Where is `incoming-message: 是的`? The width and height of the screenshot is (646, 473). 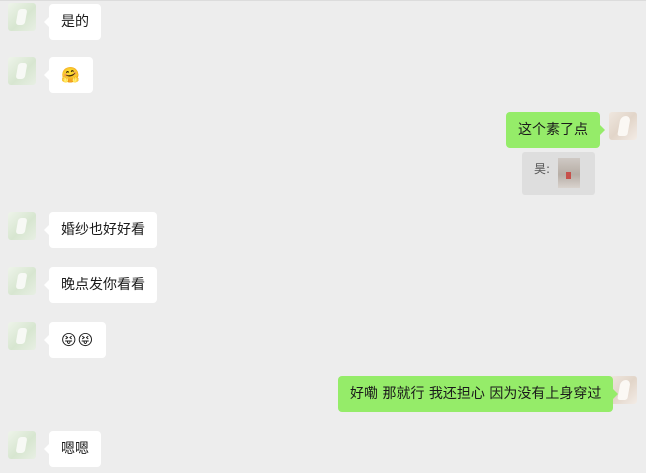
incoming-message: 是的 is located at coordinates (72, 22).